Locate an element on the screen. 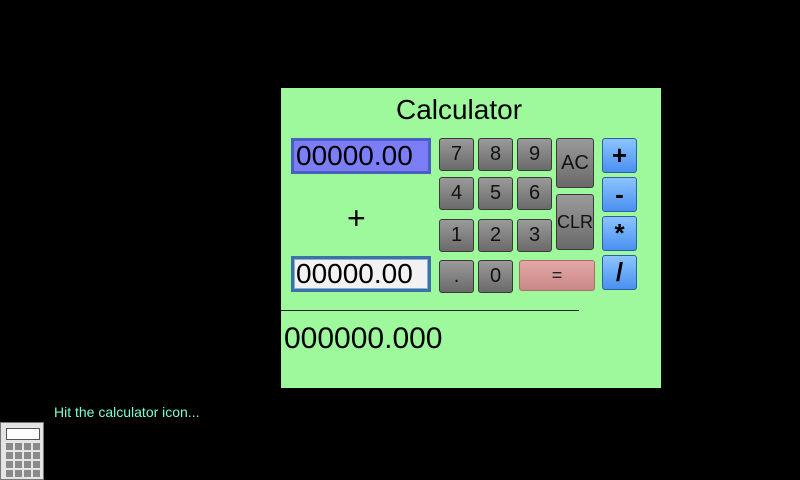 The image size is (800, 480). key-0-button: 0 is located at coordinates (495, 276).